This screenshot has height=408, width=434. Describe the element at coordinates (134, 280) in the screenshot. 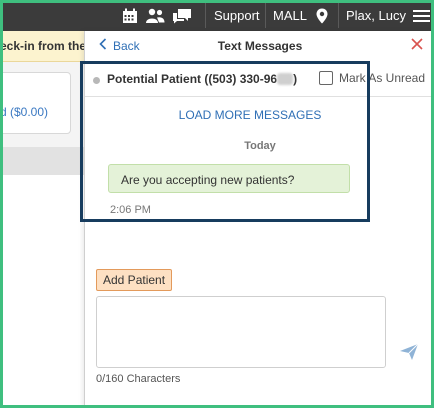

I see `add-patient-button: Add Patient` at that location.